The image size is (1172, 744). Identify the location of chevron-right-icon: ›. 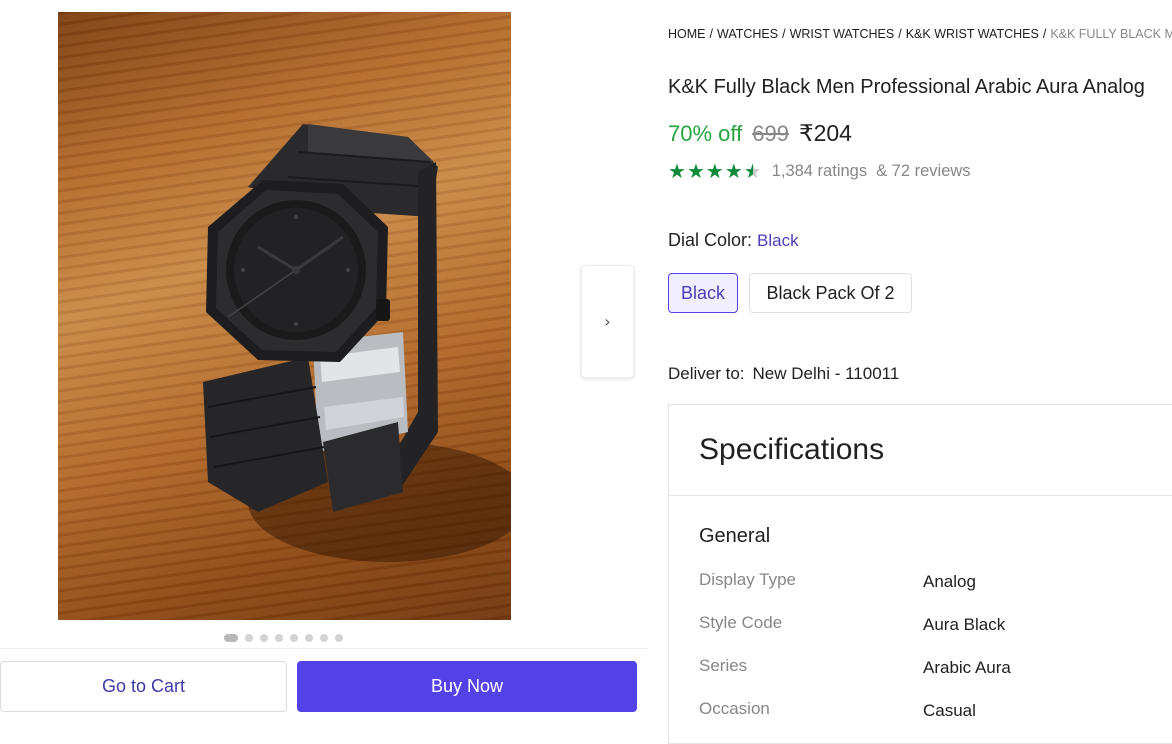
(607, 321).